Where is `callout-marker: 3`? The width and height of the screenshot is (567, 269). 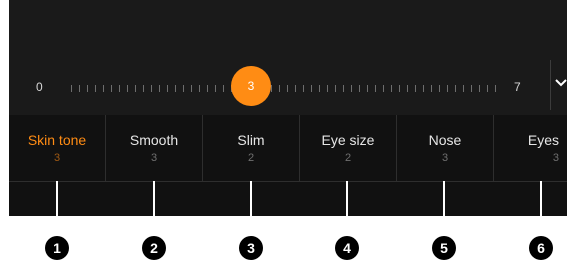 callout-marker: 3 is located at coordinates (251, 248).